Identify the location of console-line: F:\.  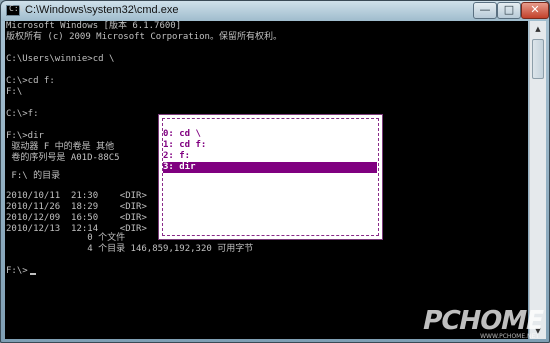
(14, 92).